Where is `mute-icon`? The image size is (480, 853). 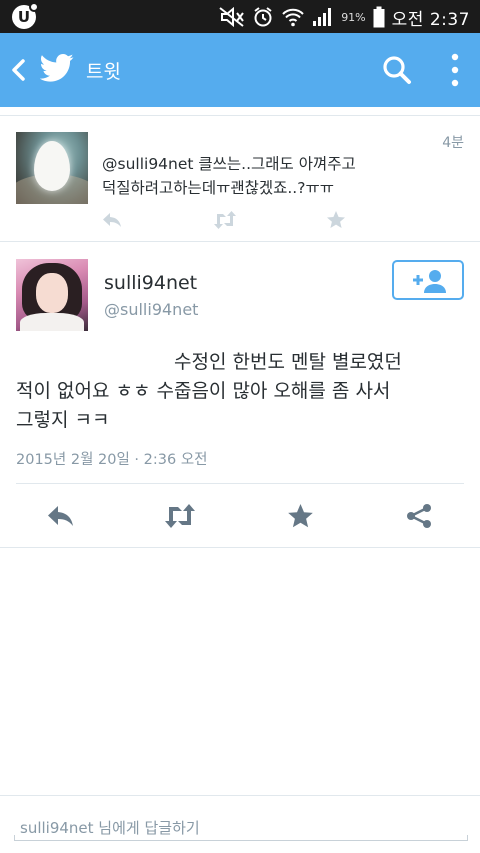 mute-icon is located at coordinates (231, 17).